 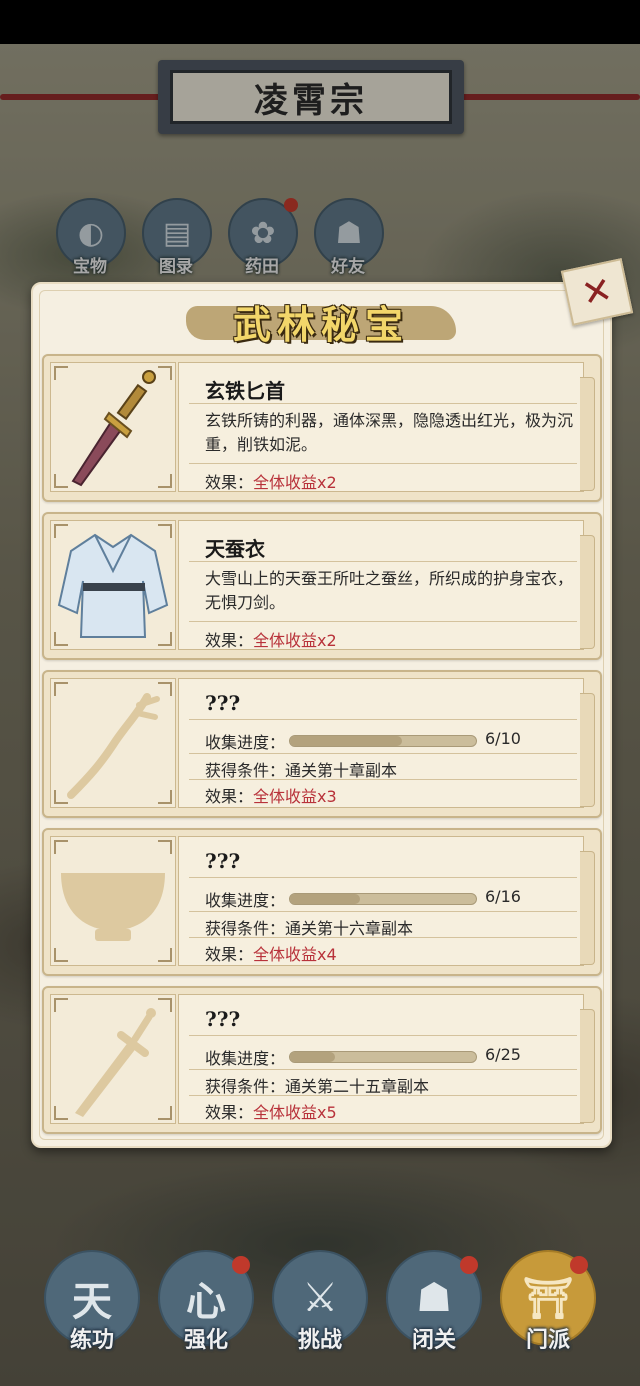 What do you see at coordinates (389, 432) in the screenshot?
I see `item-description: 玄铁所铸的利器，通体深黑，隐隐透出红光，极为沉重，削铁如泥。` at bounding box center [389, 432].